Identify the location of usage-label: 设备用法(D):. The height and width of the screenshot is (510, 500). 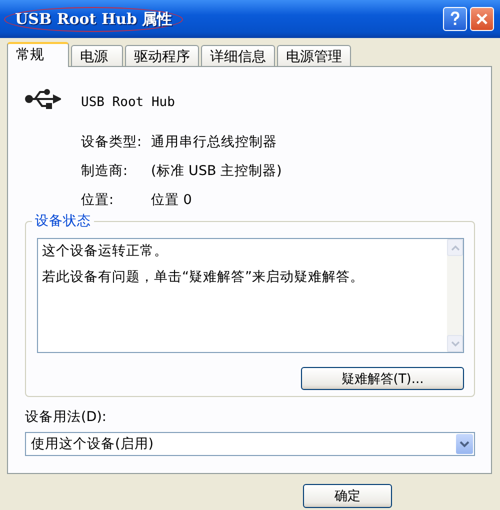
(66, 417).